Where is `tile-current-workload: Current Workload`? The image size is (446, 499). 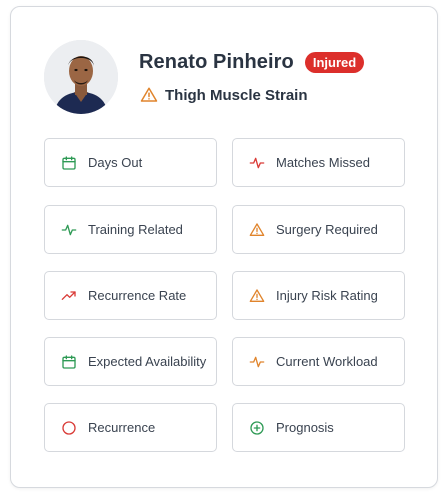 tile-current-workload: Current Workload is located at coordinates (318, 361).